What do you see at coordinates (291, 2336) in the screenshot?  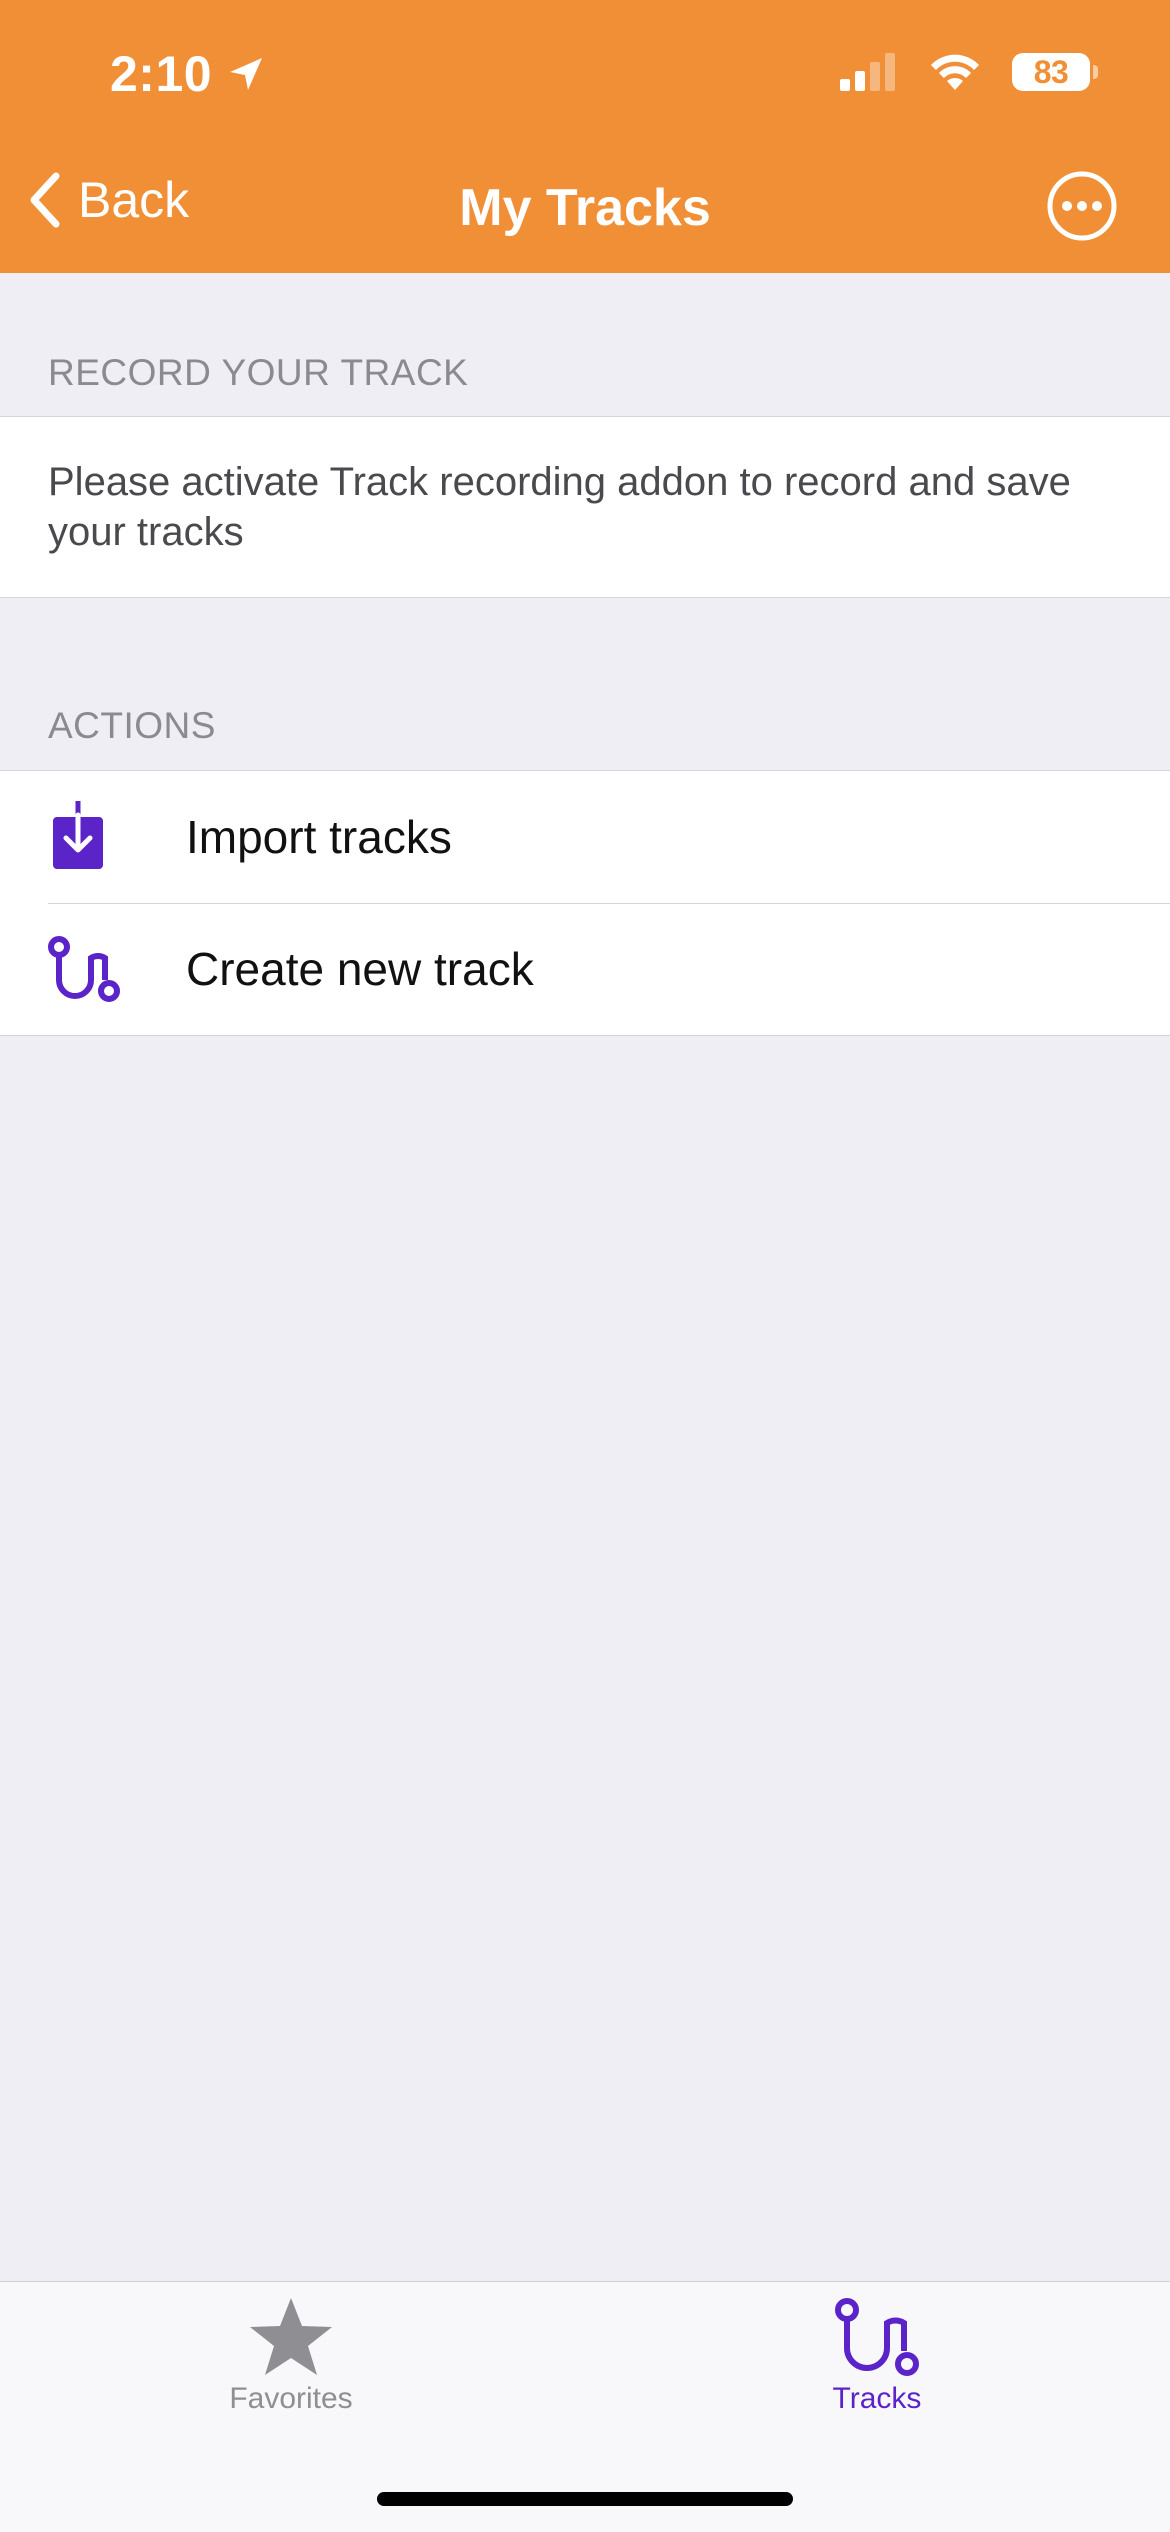 I see `star-icon` at bounding box center [291, 2336].